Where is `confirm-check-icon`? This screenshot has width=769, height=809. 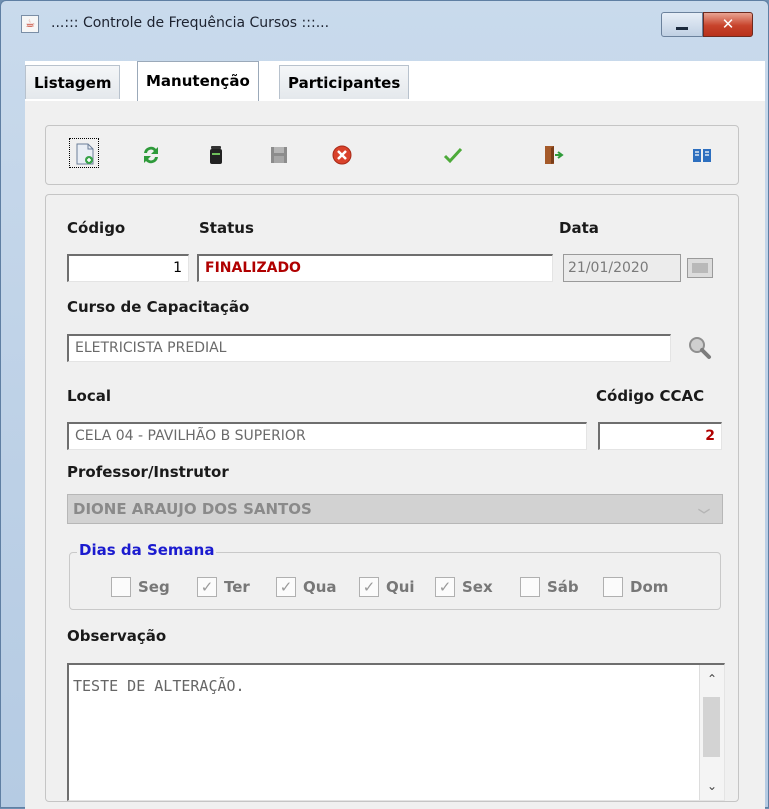 confirm-check-icon is located at coordinates (453, 155).